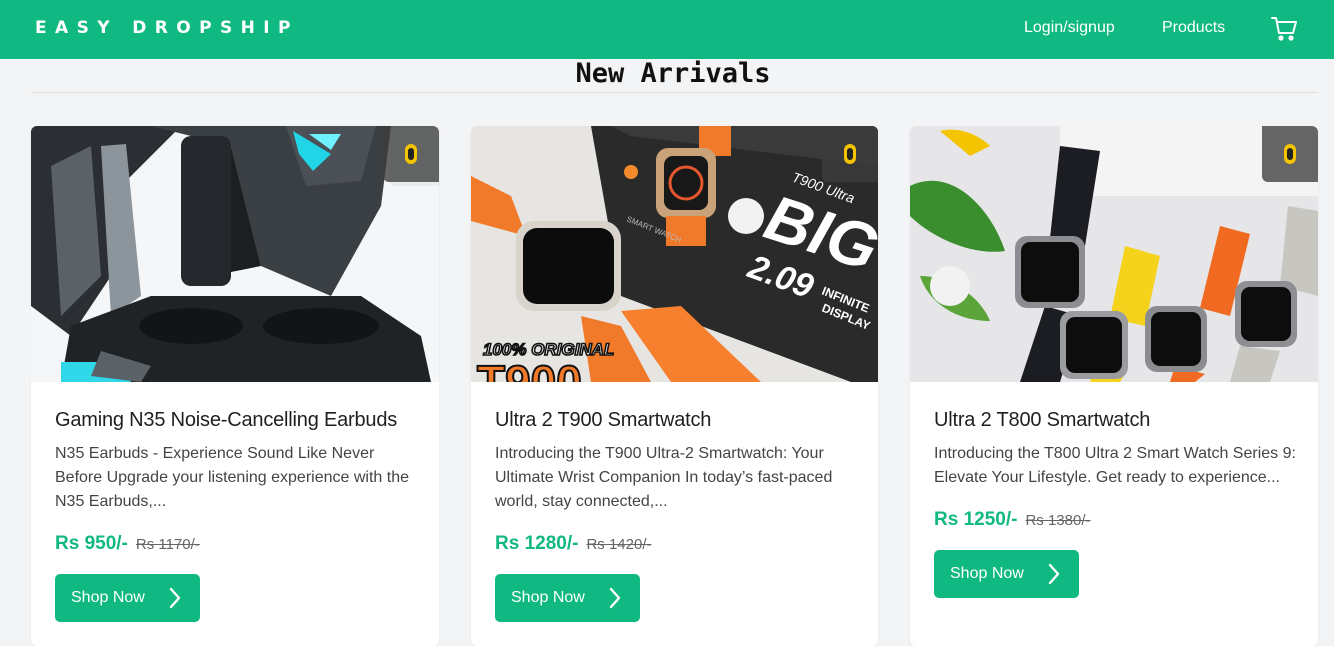 The width and height of the screenshot is (1334, 646). Describe the element at coordinates (976, 519) in the screenshot. I see `product-price: Rs 1250/-` at that location.